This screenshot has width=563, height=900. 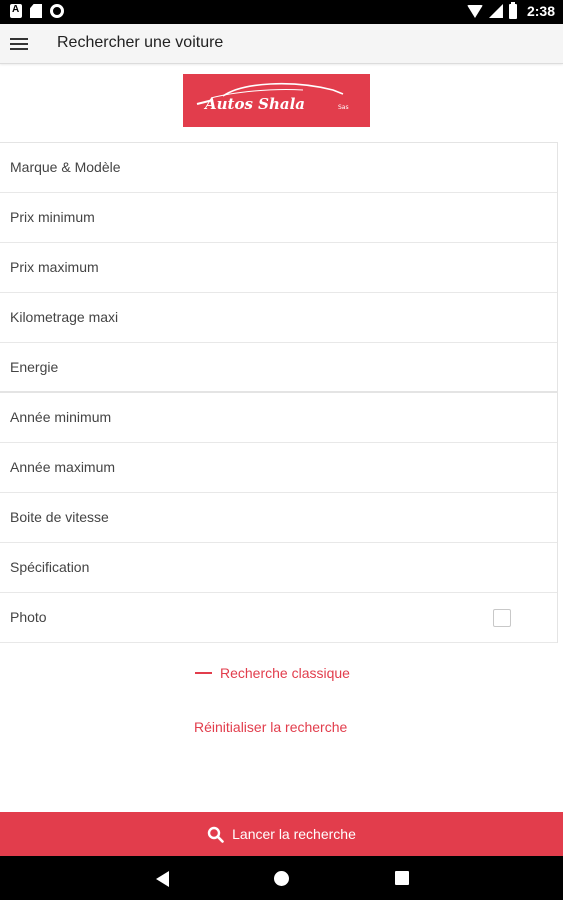 I want to click on launch-search-button: Lancer la recherche, so click(x=281, y=834).